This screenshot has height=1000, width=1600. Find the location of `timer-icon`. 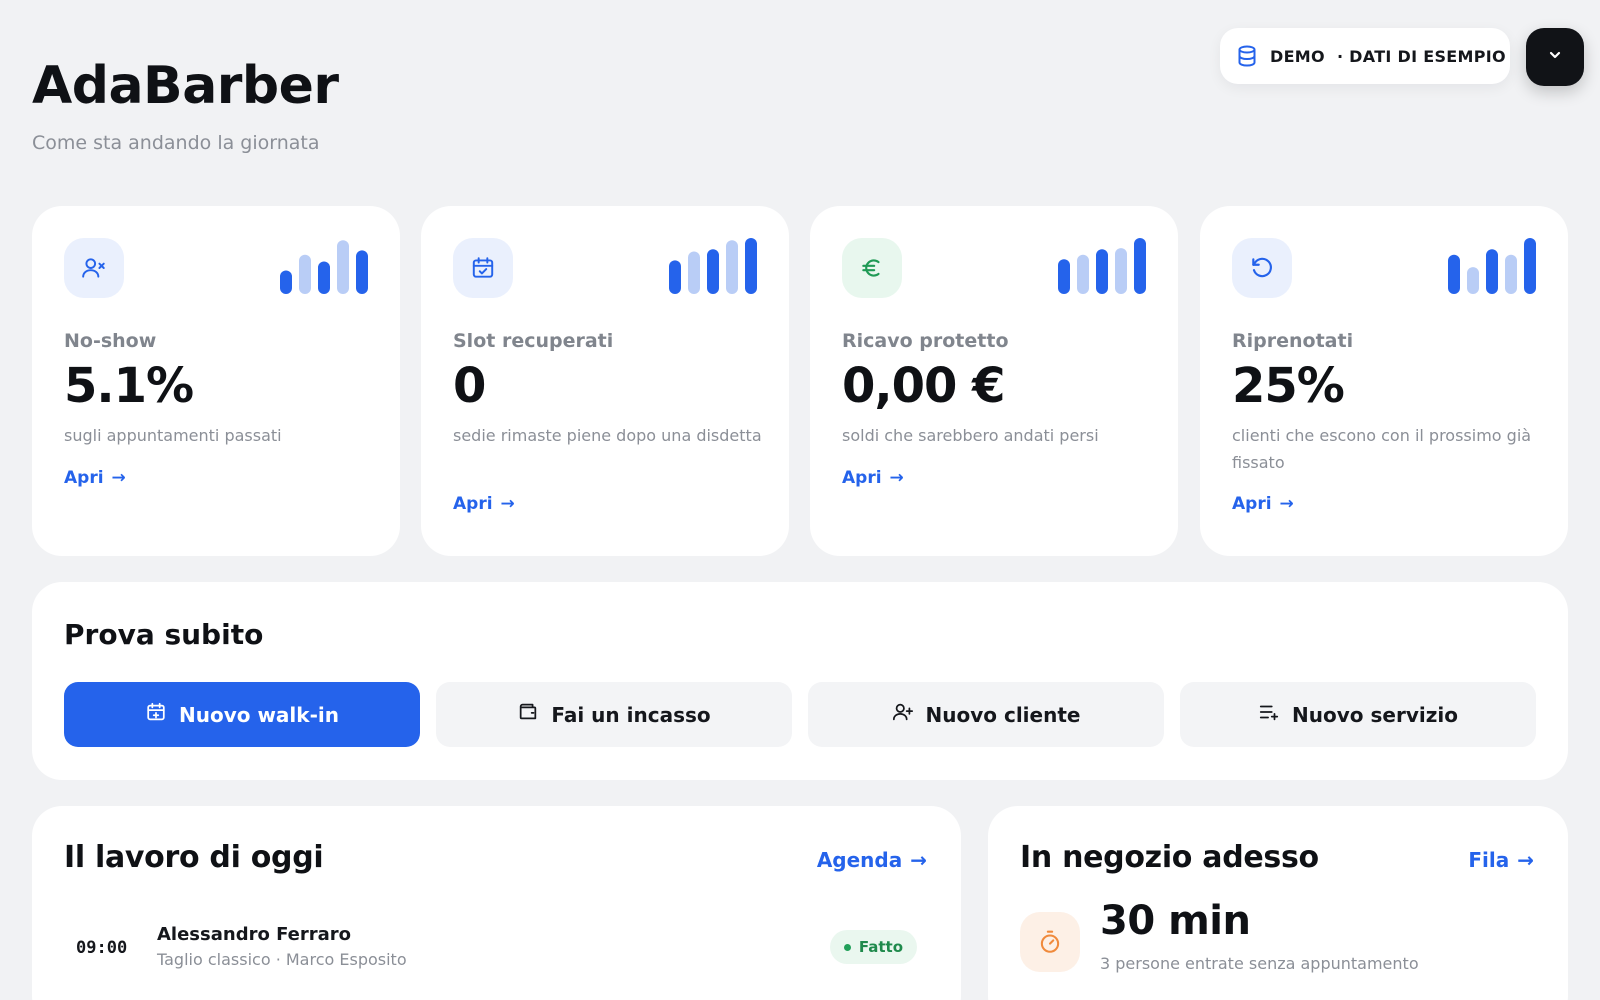

timer-icon is located at coordinates (1050, 942).